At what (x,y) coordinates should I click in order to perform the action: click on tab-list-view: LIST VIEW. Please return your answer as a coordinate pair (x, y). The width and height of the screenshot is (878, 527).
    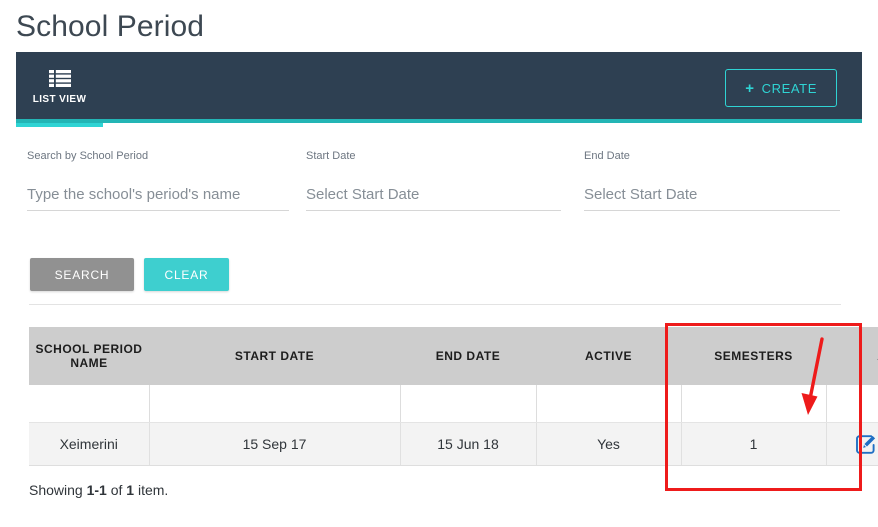
    Looking at the image, I should click on (59, 89).